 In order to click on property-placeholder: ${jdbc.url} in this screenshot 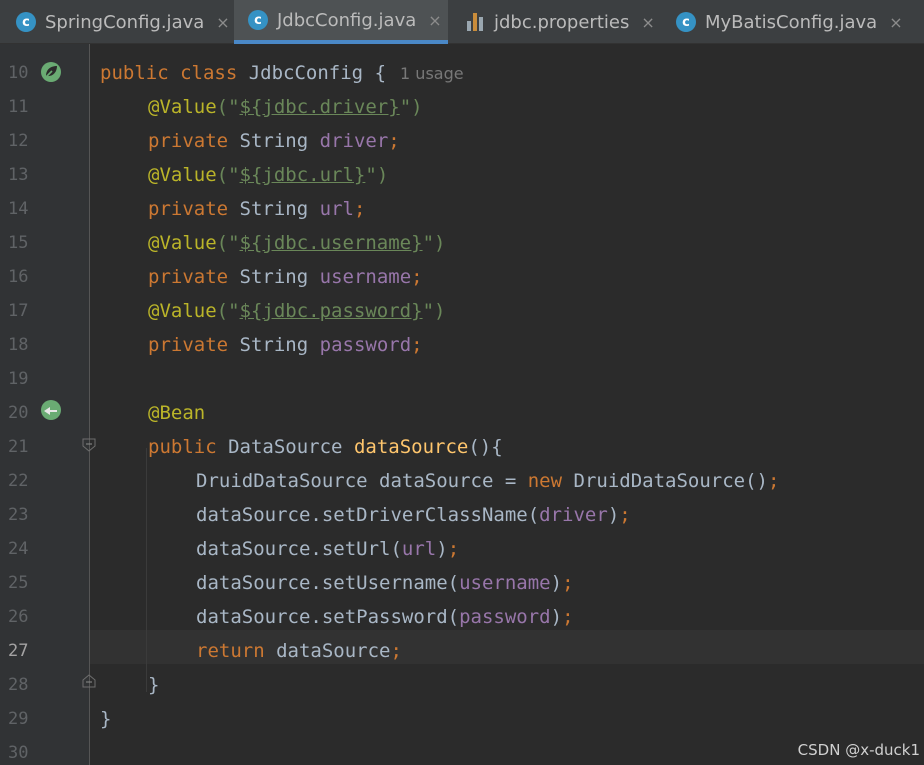, I will do `click(303, 175)`.